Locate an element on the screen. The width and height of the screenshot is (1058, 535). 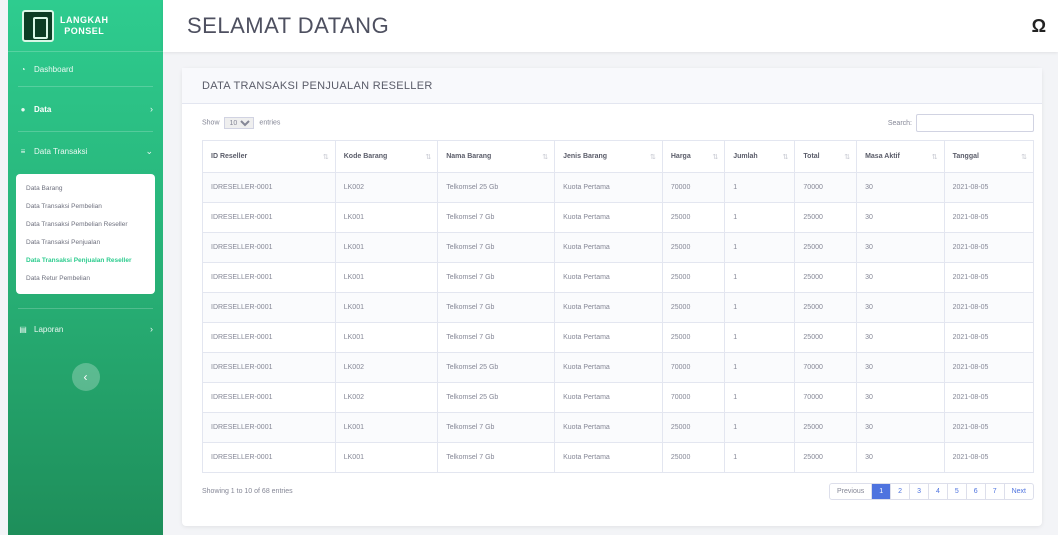
column-header: Masa Aktif ⇅ is located at coordinates (900, 156).